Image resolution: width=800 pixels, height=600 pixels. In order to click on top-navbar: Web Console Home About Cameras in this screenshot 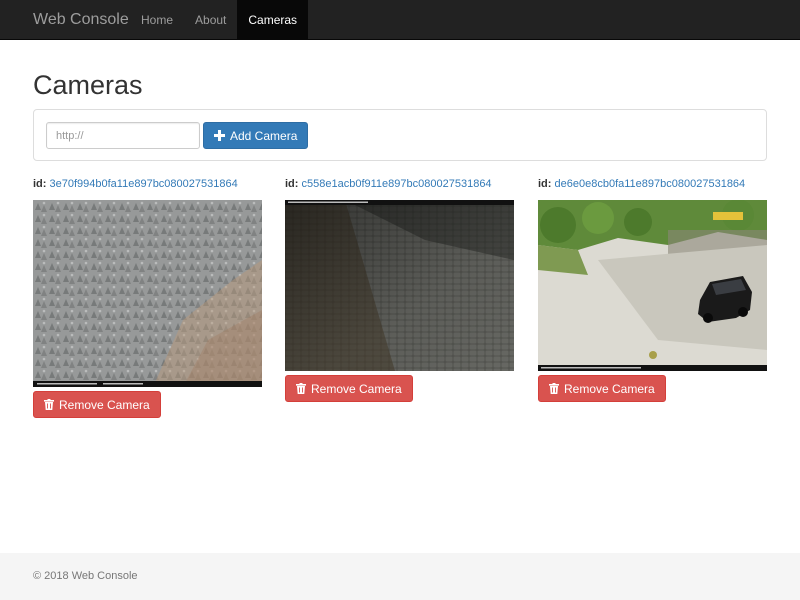, I will do `click(400, 20)`.